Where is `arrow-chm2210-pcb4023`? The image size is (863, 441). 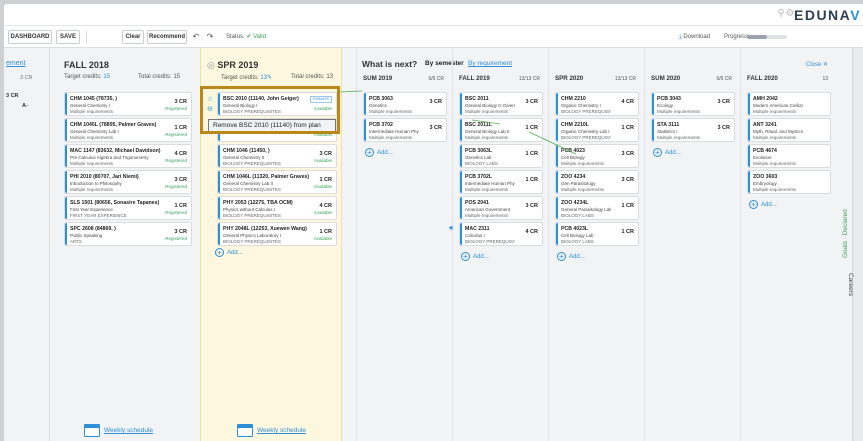
arrow-chm2210-pcb4023 is located at coordinates (552, 143).